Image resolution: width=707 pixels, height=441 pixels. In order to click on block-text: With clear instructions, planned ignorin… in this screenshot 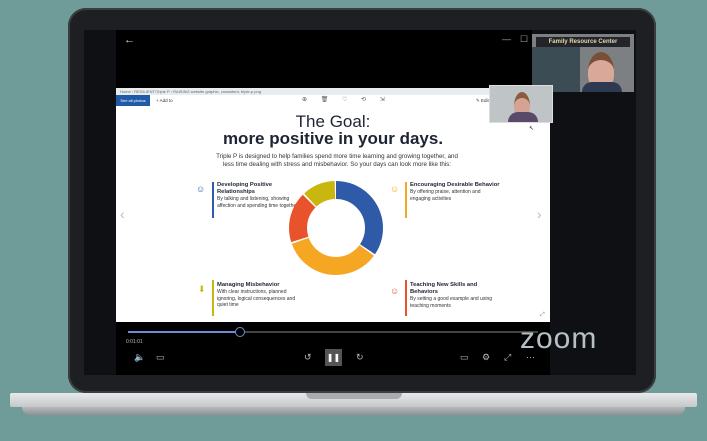, I will do `click(256, 298)`.